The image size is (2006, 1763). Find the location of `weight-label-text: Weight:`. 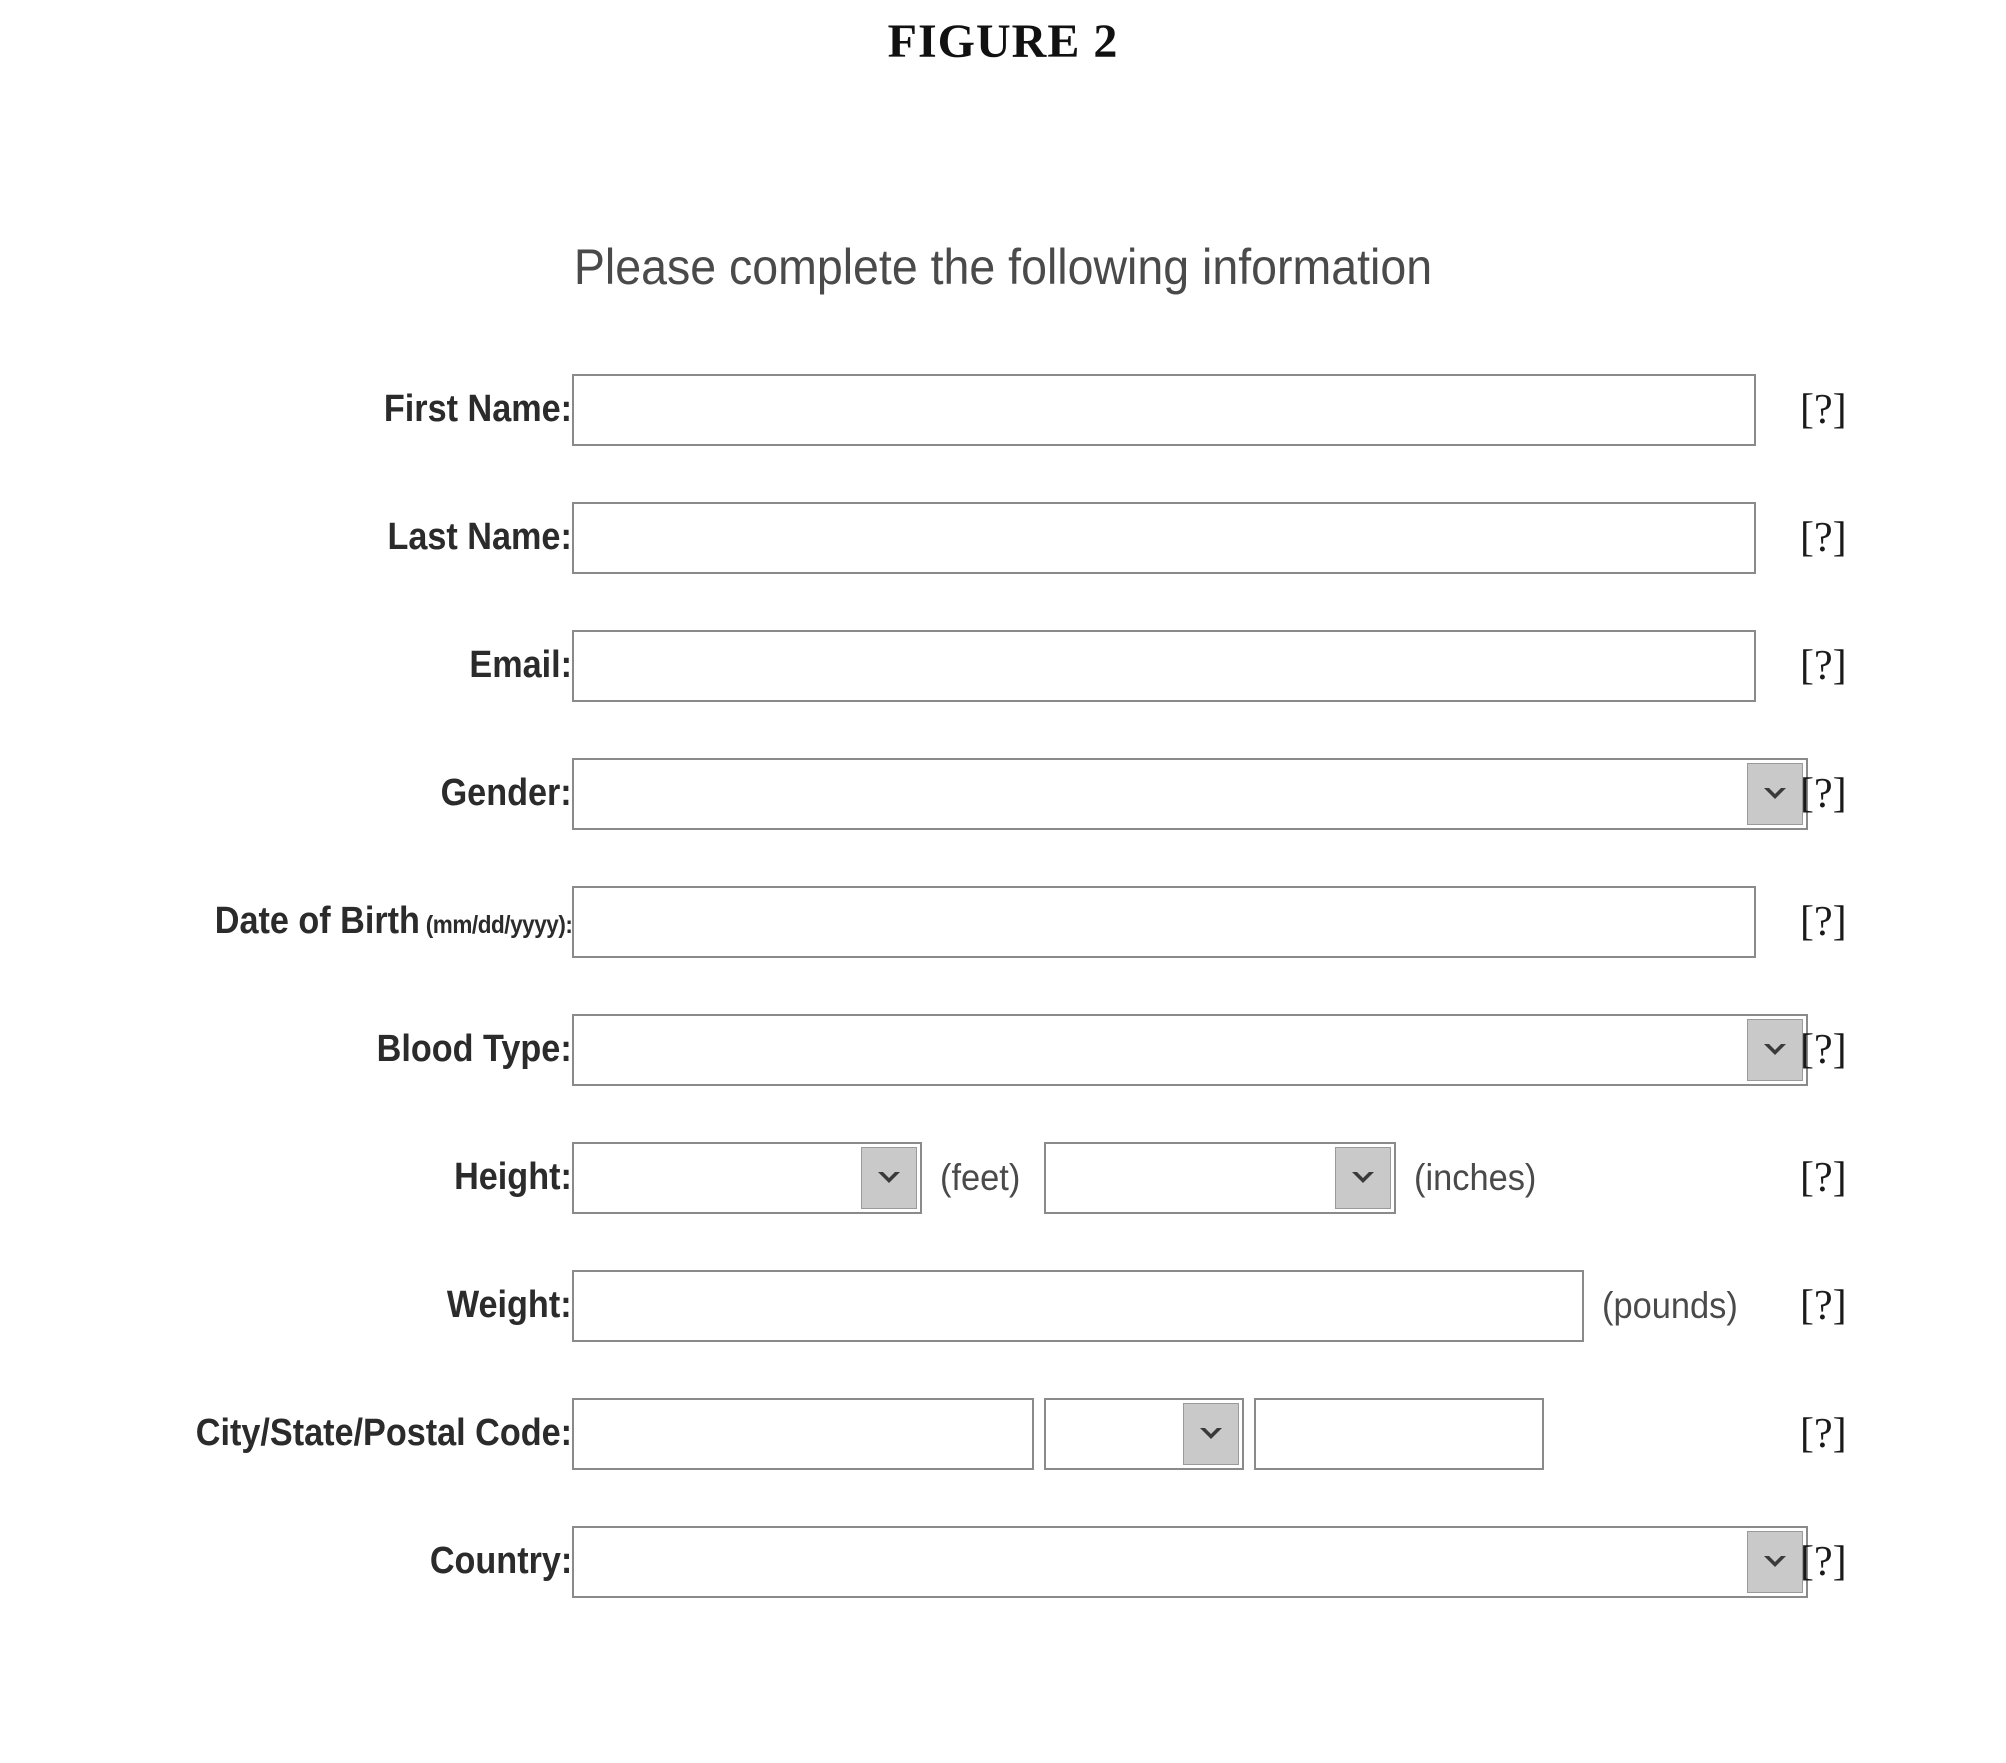

weight-label-text: Weight: is located at coordinates (509, 1305).